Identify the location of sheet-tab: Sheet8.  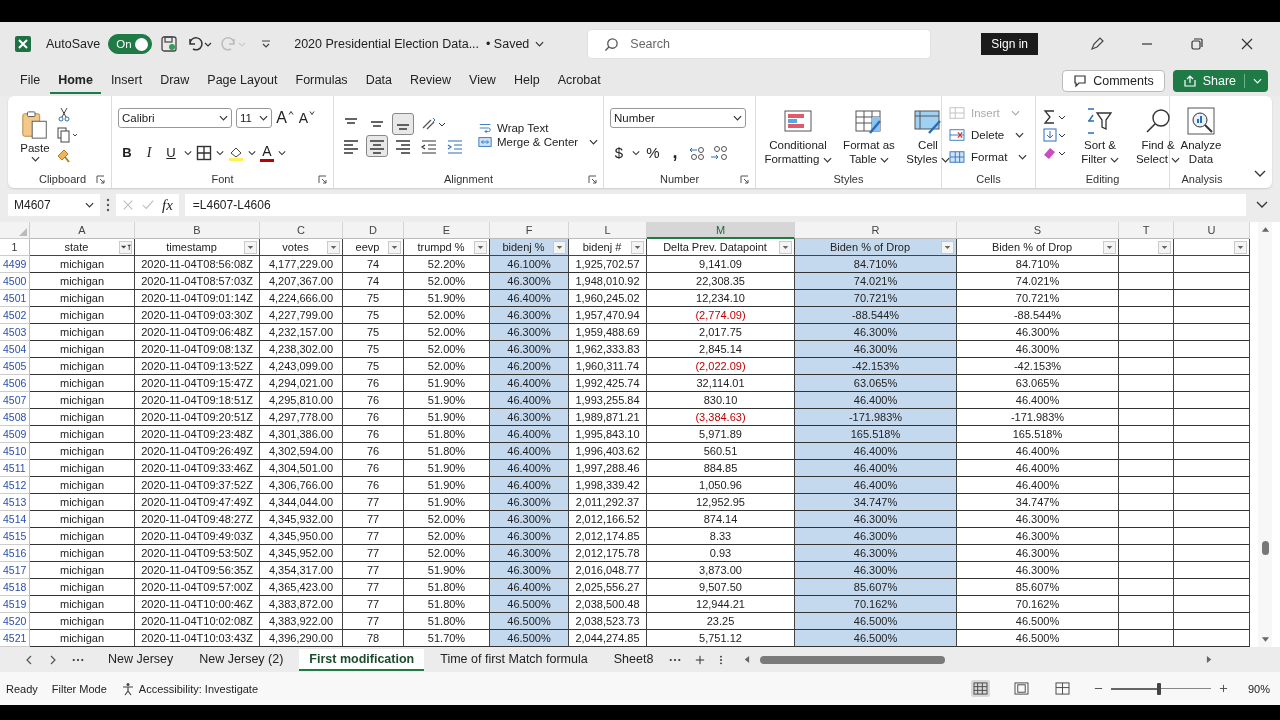
(633, 659).